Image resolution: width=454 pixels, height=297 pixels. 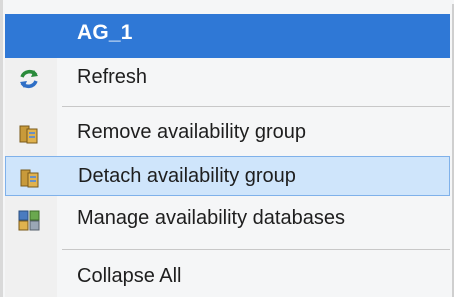 I want to click on refresh-icon, so click(x=29, y=79).